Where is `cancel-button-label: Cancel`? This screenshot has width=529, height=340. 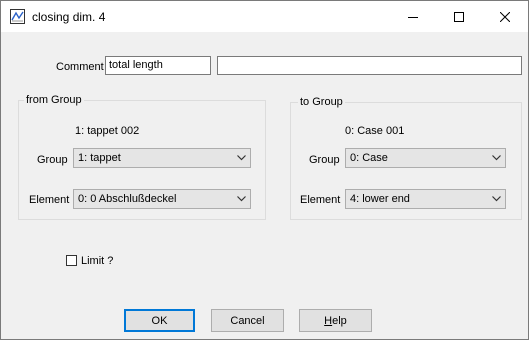 cancel-button-label: Cancel is located at coordinates (247, 320).